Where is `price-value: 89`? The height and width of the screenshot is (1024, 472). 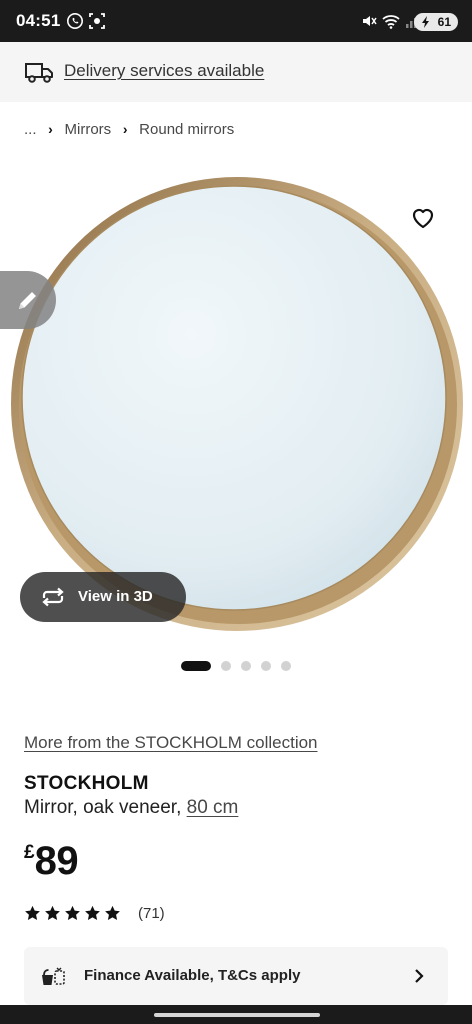
price-value: 89 is located at coordinates (56, 861).